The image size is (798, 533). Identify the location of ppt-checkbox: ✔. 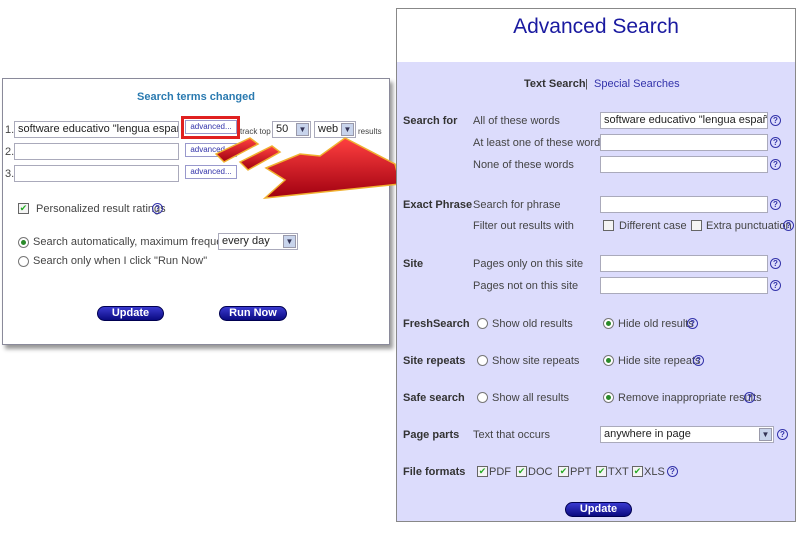
(563, 471).